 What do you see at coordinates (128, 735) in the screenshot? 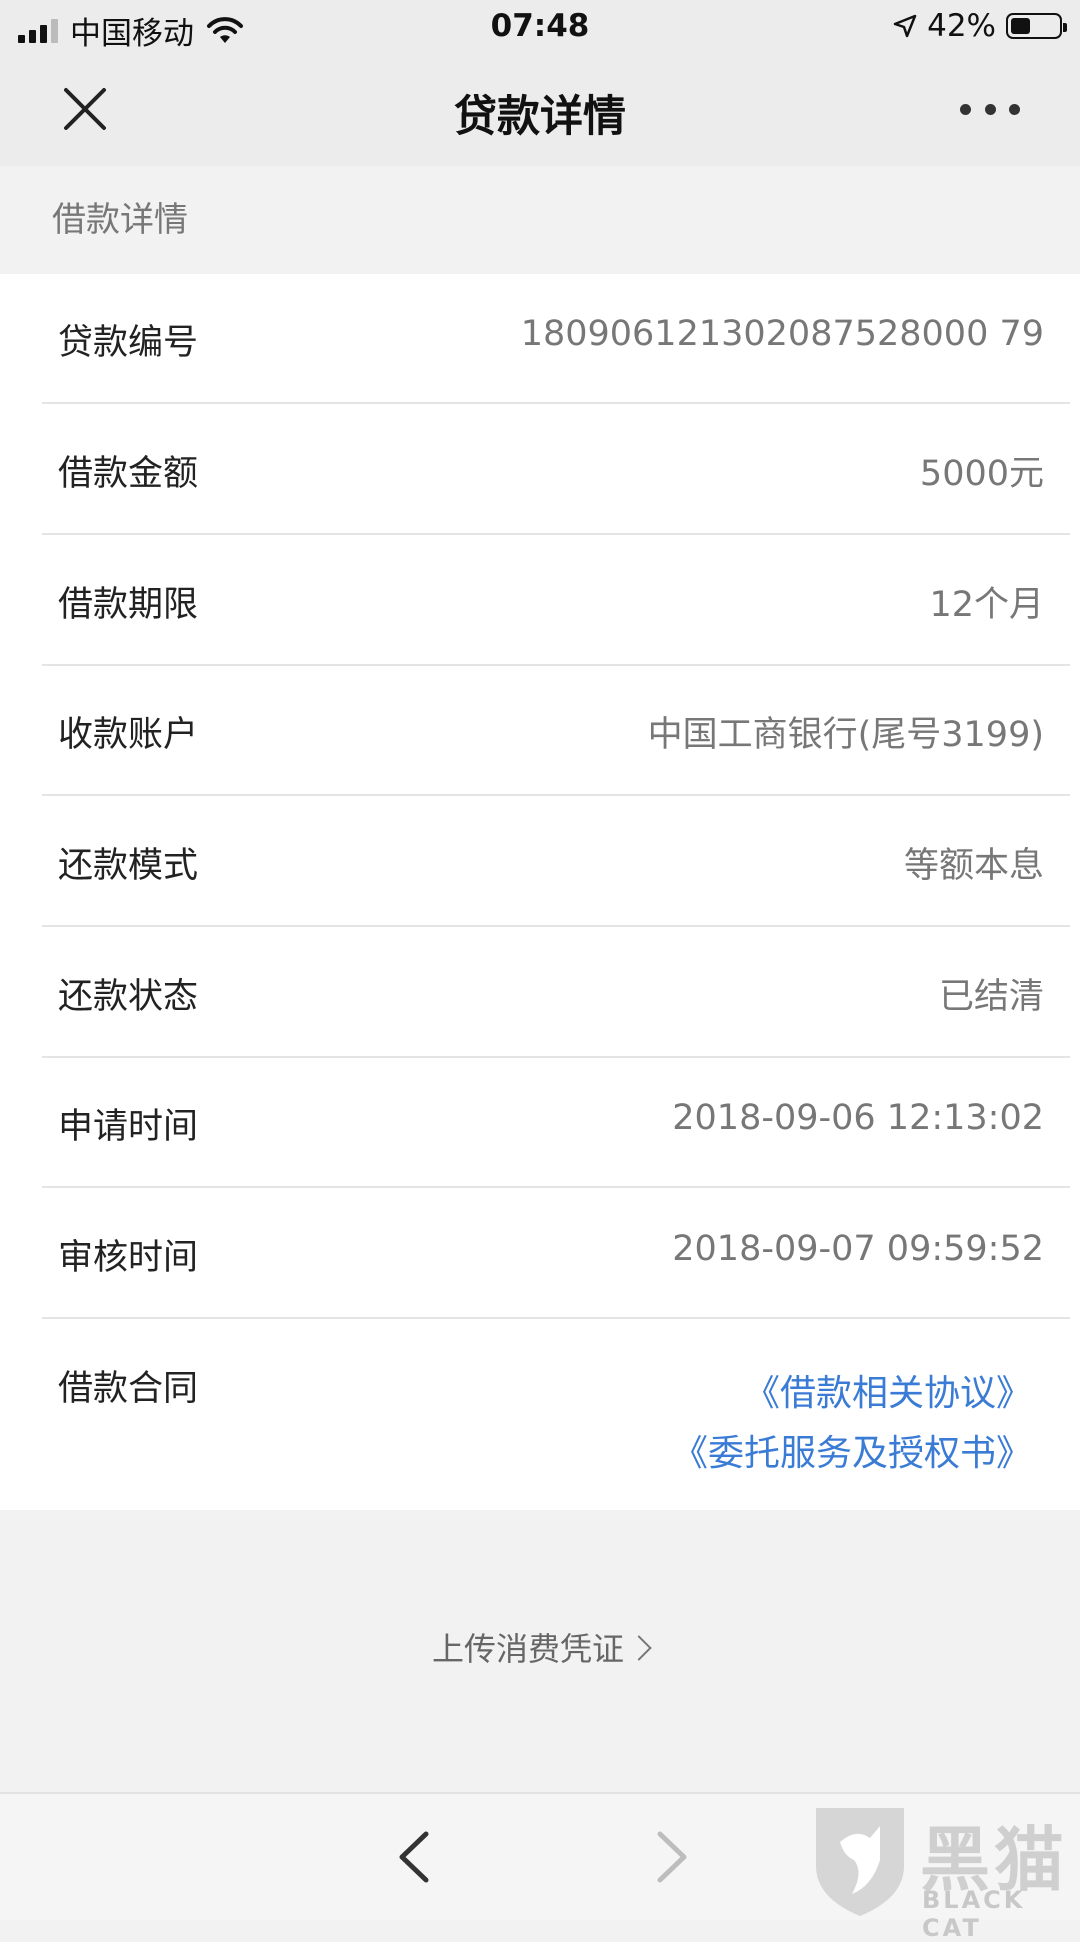
I see `row-label: 收款账户` at bounding box center [128, 735].